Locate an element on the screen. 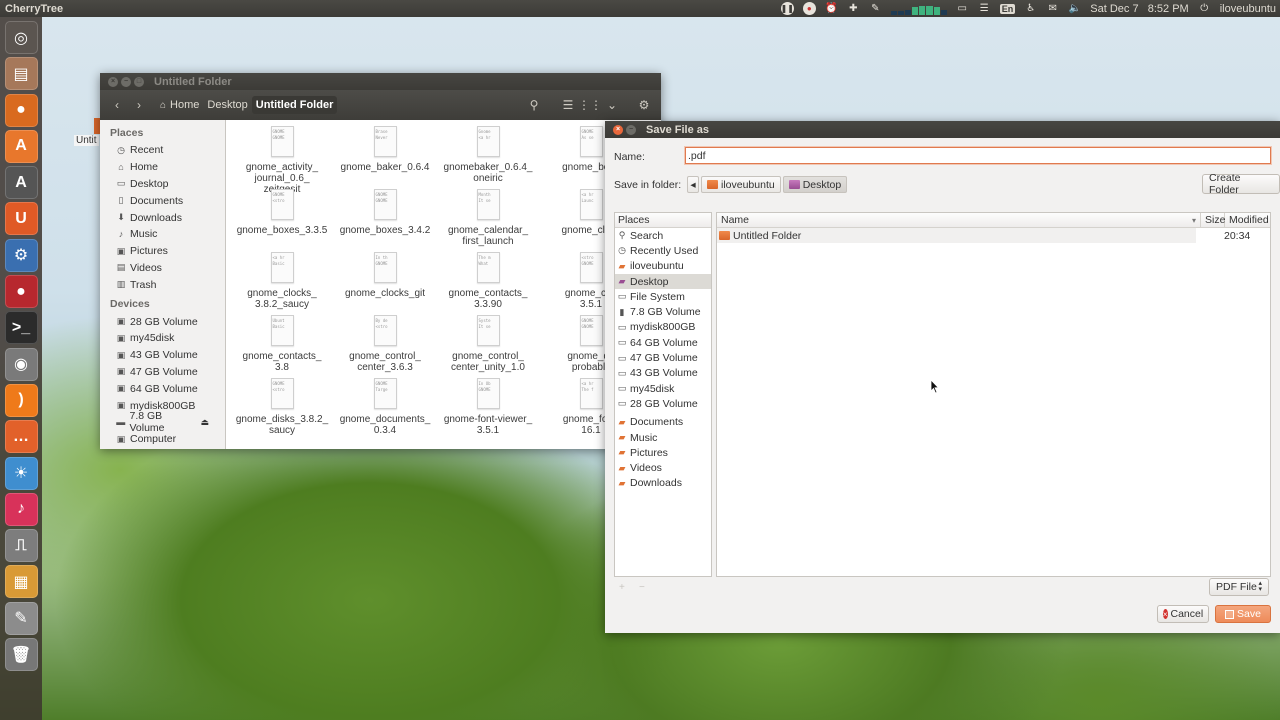 The height and width of the screenshot is (720, 1280). usb-icon: ⎍ is located at coordinates (21, 546).